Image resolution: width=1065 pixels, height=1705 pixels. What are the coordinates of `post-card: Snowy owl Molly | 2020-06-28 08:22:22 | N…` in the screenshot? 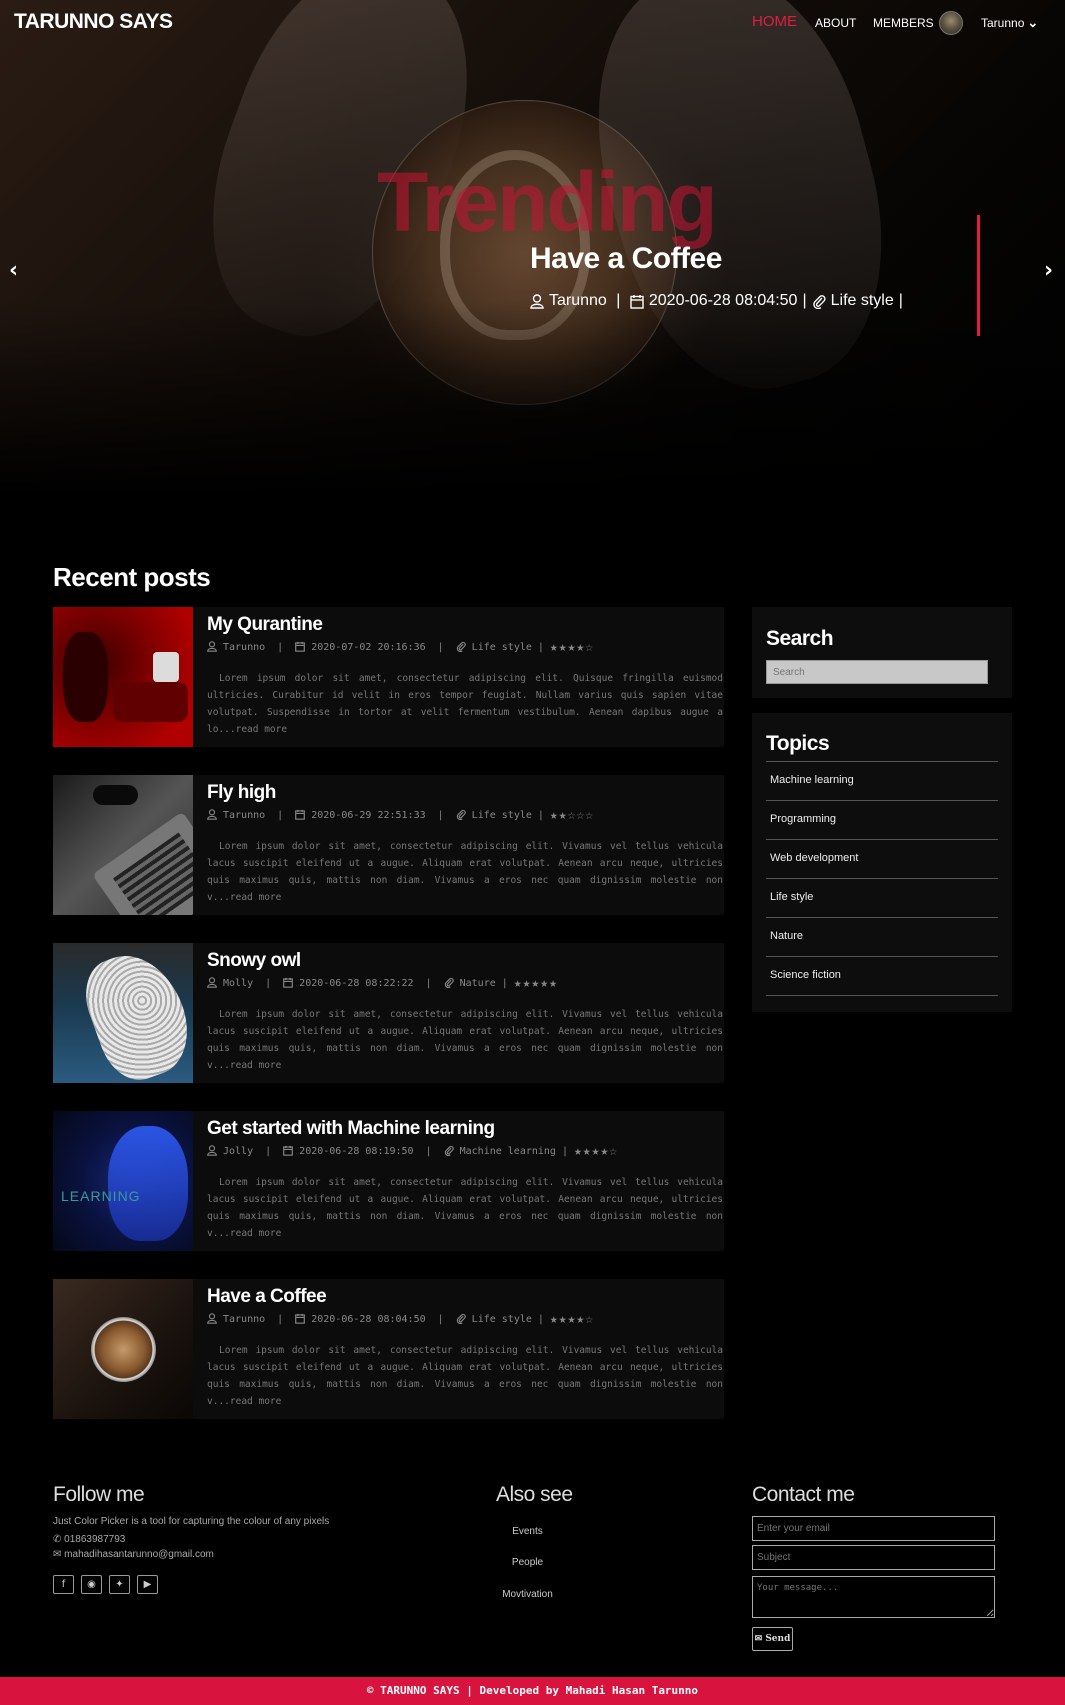 It's located at (388, 1013).